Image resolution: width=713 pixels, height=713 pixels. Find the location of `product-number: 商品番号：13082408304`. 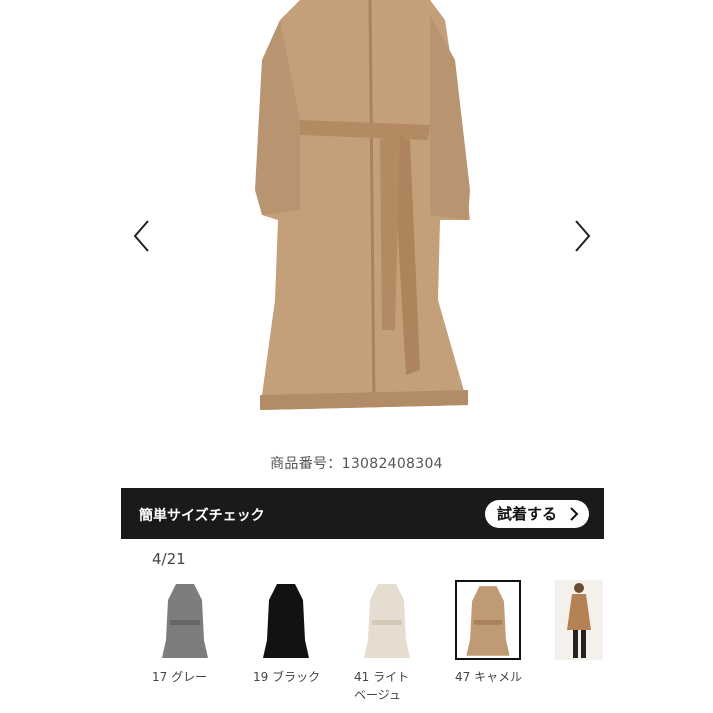

product-number: 商品番号：13082408304 is located at coordinates (356, 464).